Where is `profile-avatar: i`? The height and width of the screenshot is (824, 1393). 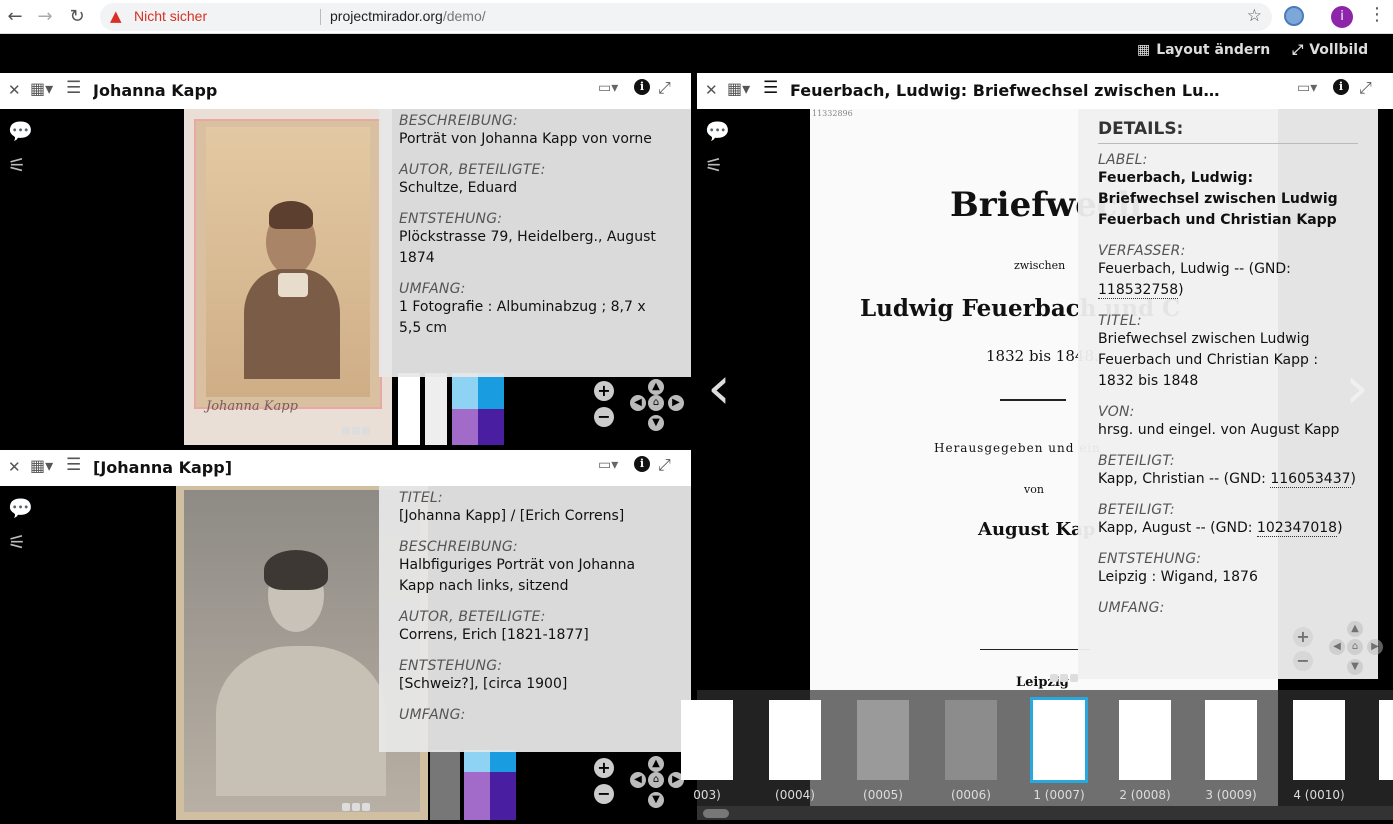
profile-avatar: i is located at coordinates (1342, 17).